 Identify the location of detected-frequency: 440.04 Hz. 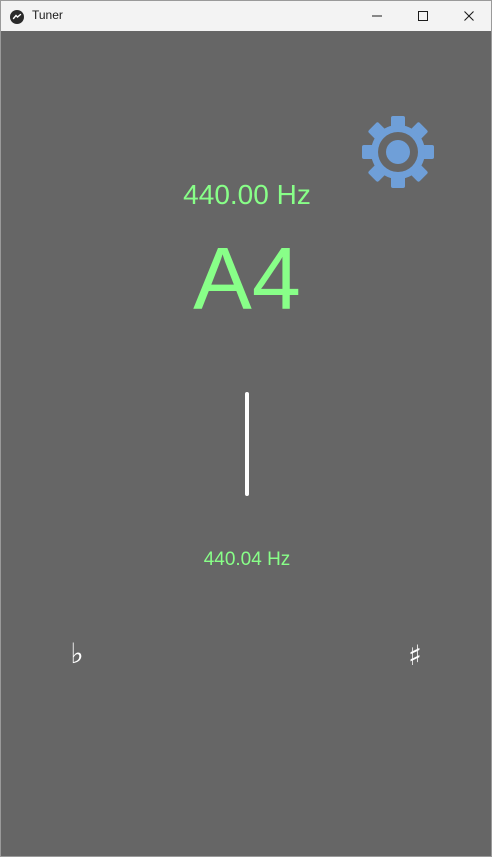
(247, 559).